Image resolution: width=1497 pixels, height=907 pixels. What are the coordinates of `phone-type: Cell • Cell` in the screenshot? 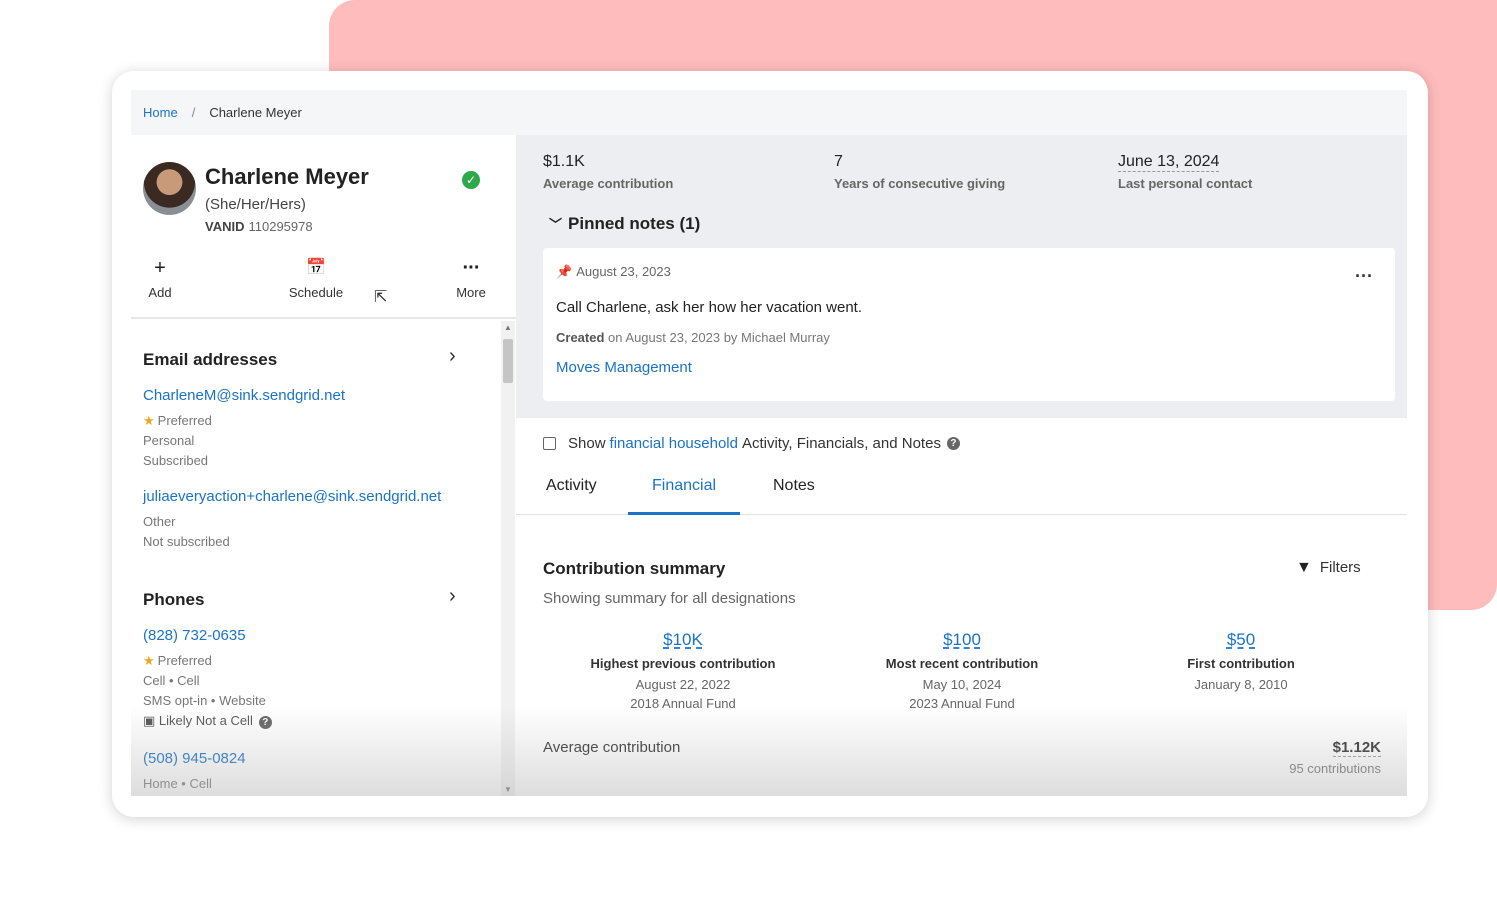 It's located at (171, 680).